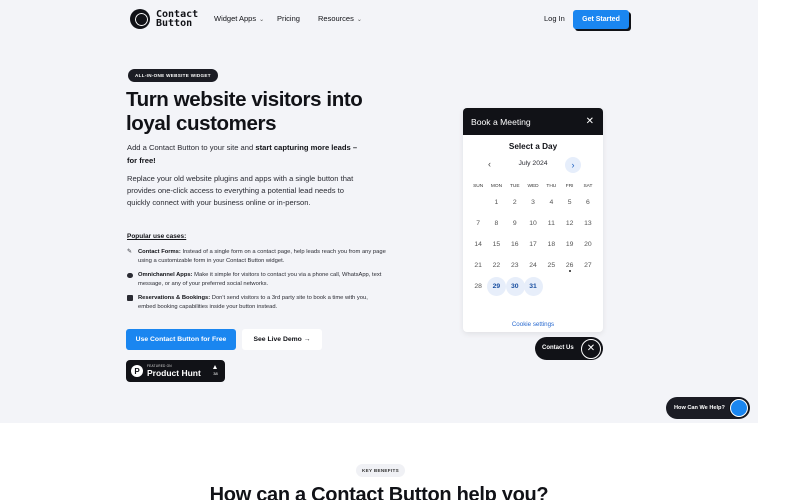  I want to click on weekday-label: WED, so click(533, 186).